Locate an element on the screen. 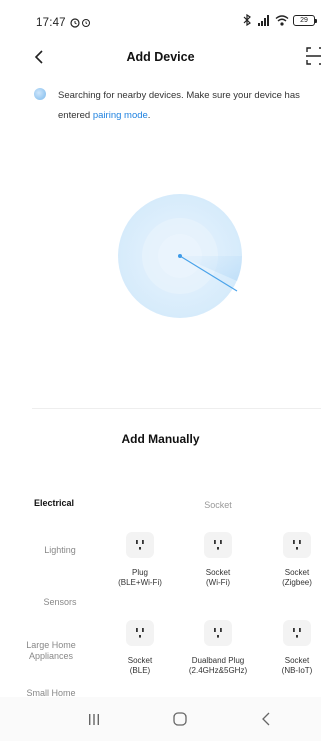  category-item-large-home-appliances: Large Home Appliances is located at coordinates (51, 651).